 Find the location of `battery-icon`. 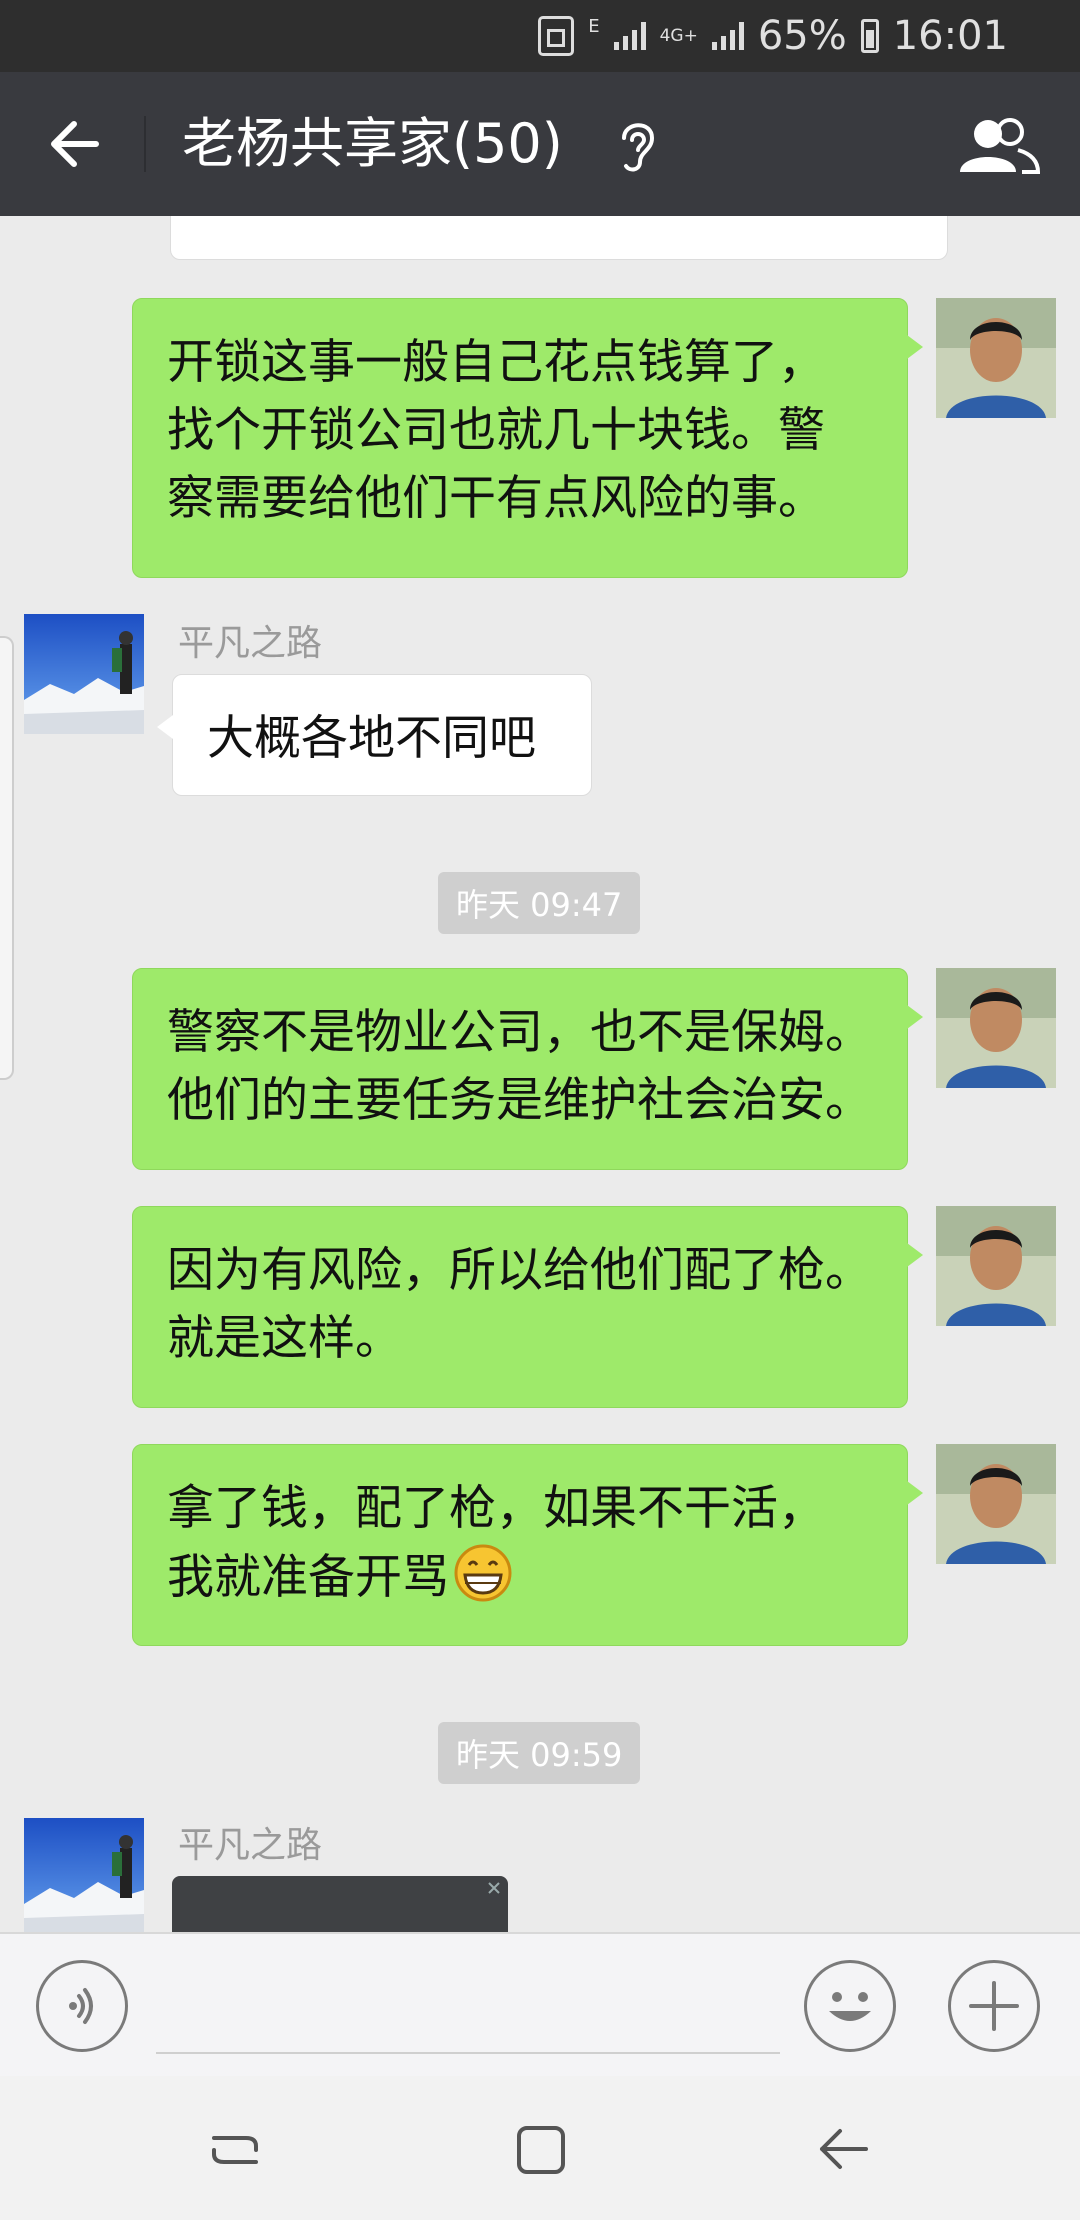

battery-icon is located at coordinates (869, 36).